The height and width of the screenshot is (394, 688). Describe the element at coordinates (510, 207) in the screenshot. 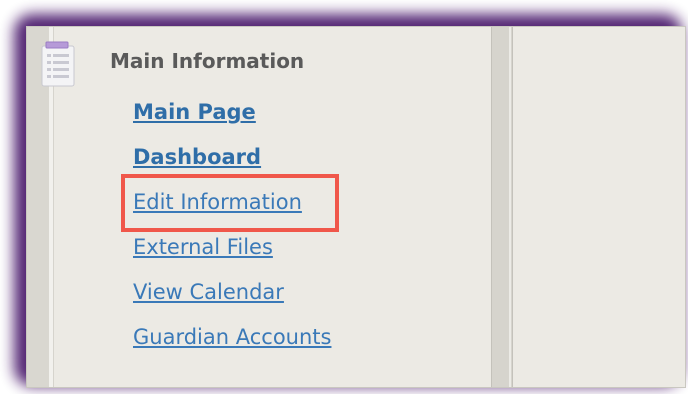

I see `panel-divider-highlight` at that location.